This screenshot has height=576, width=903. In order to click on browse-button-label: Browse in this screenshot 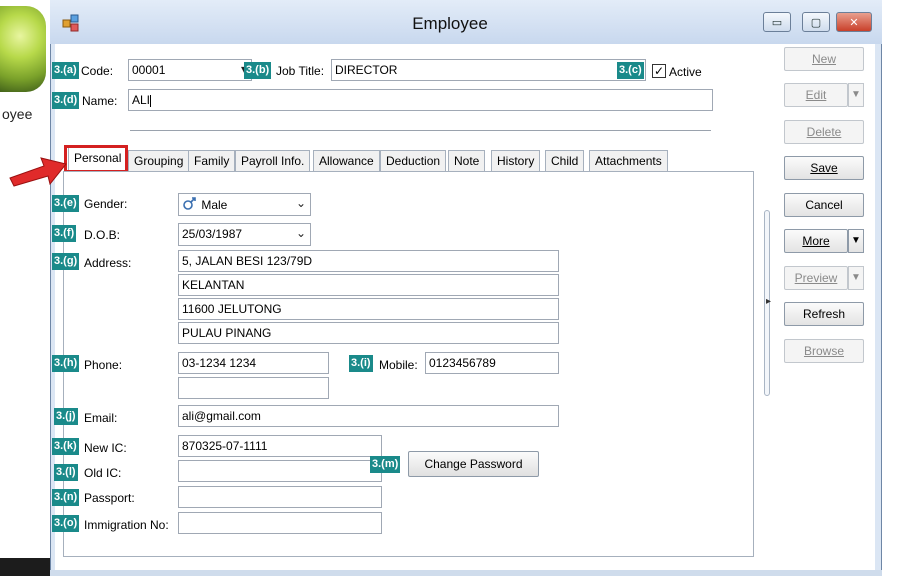, I will do `click(823, 351)`.